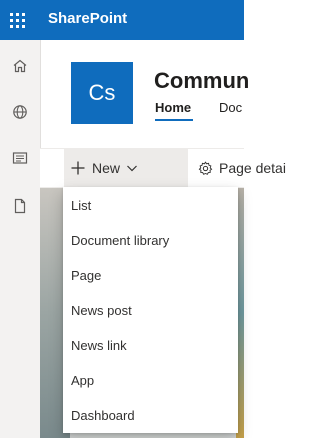  I want to click on suite-bar: SharePoint, so click(122, 20).